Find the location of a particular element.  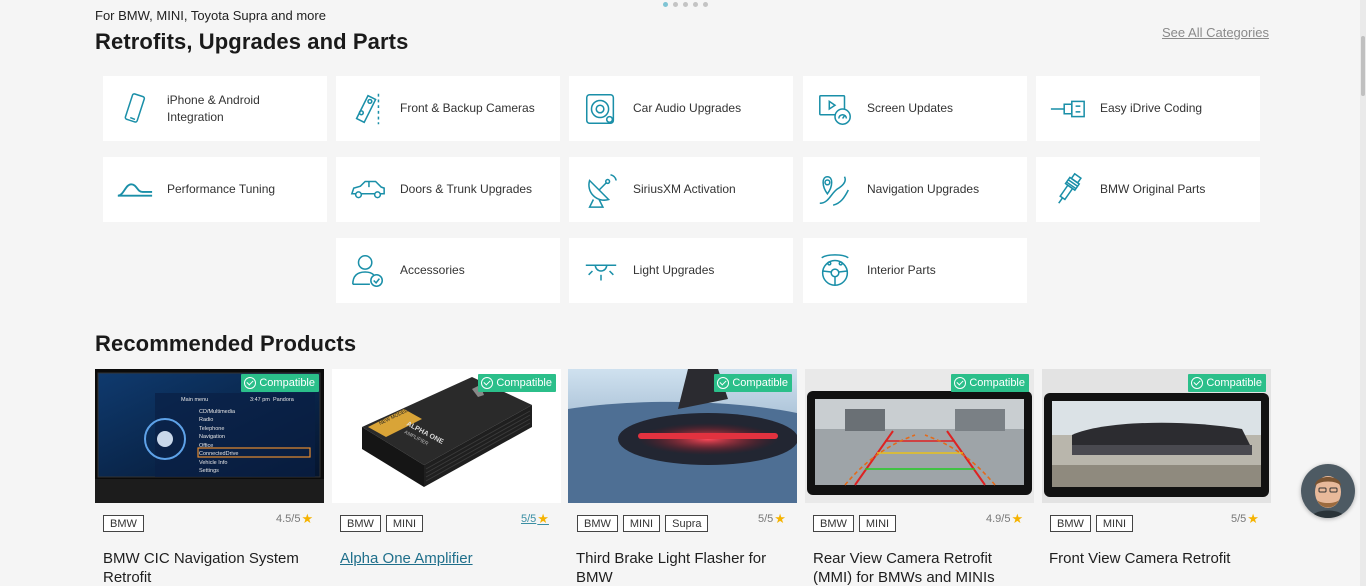

category-label: Screen Updates is located at coordinates (910, 108).